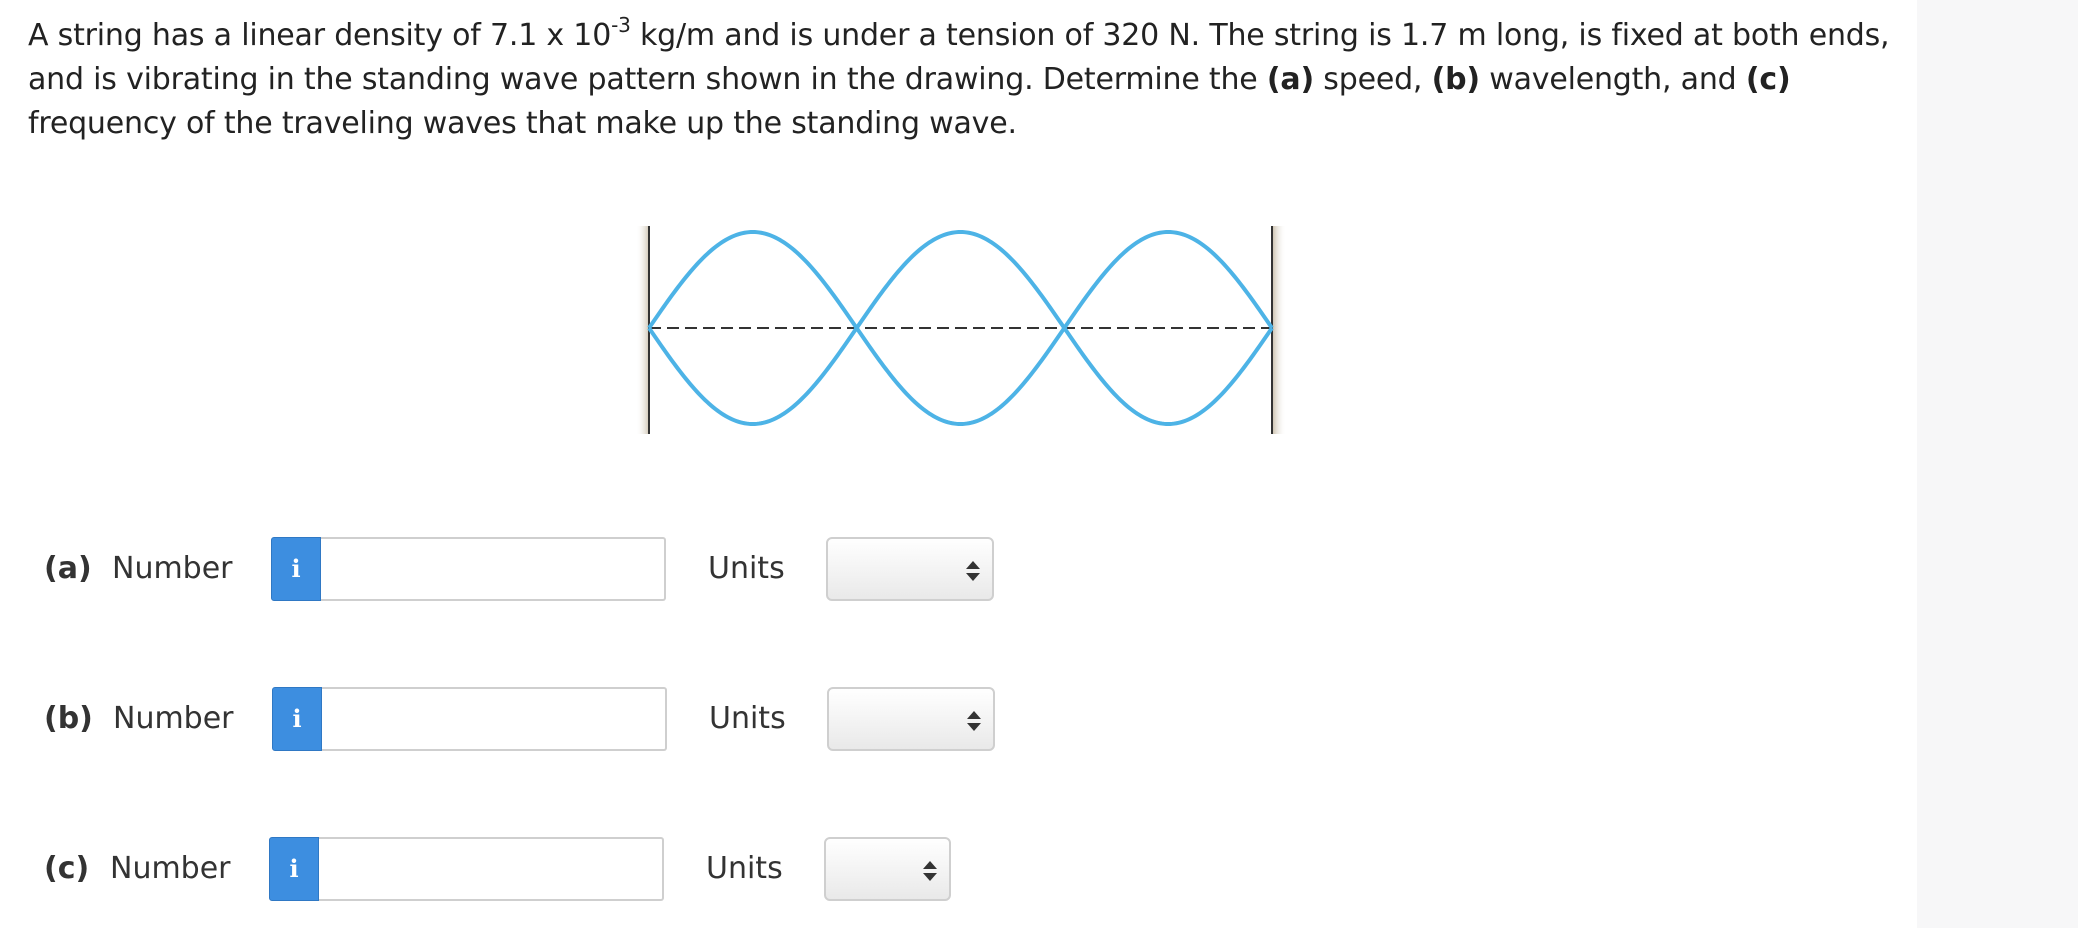 Image resolution: width=2078 pixels, height=928 pixels. Describe the element at coordinates (67, 868) in the screenshot. I see `part-label-c: (c)` at that location.